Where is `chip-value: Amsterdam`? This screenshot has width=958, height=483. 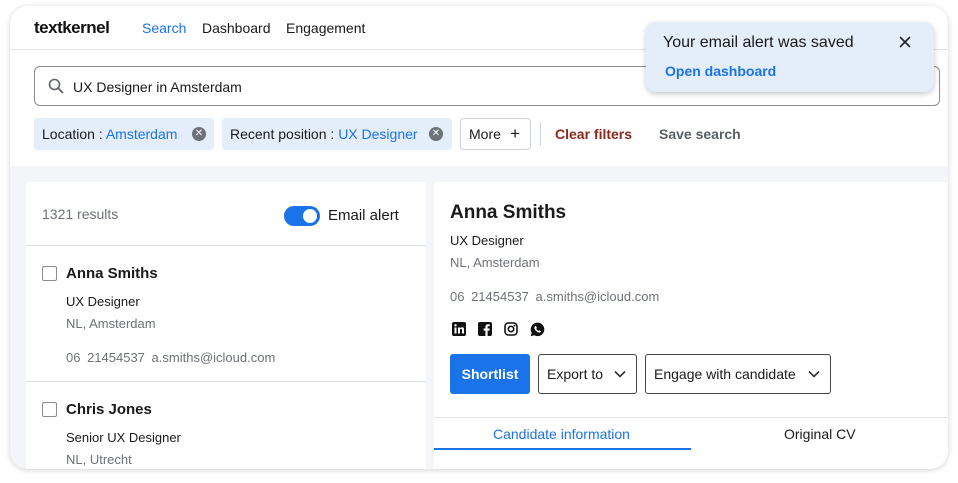 chip-value: Amsterdam is located at coordinates (141, 134).